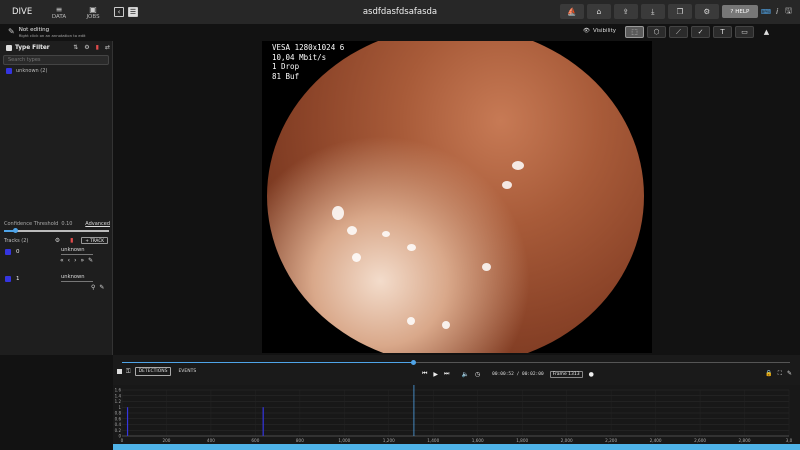 This screenshot has height=450, width=800. I want to click on type-label: unknown (2), so click(32, 71).